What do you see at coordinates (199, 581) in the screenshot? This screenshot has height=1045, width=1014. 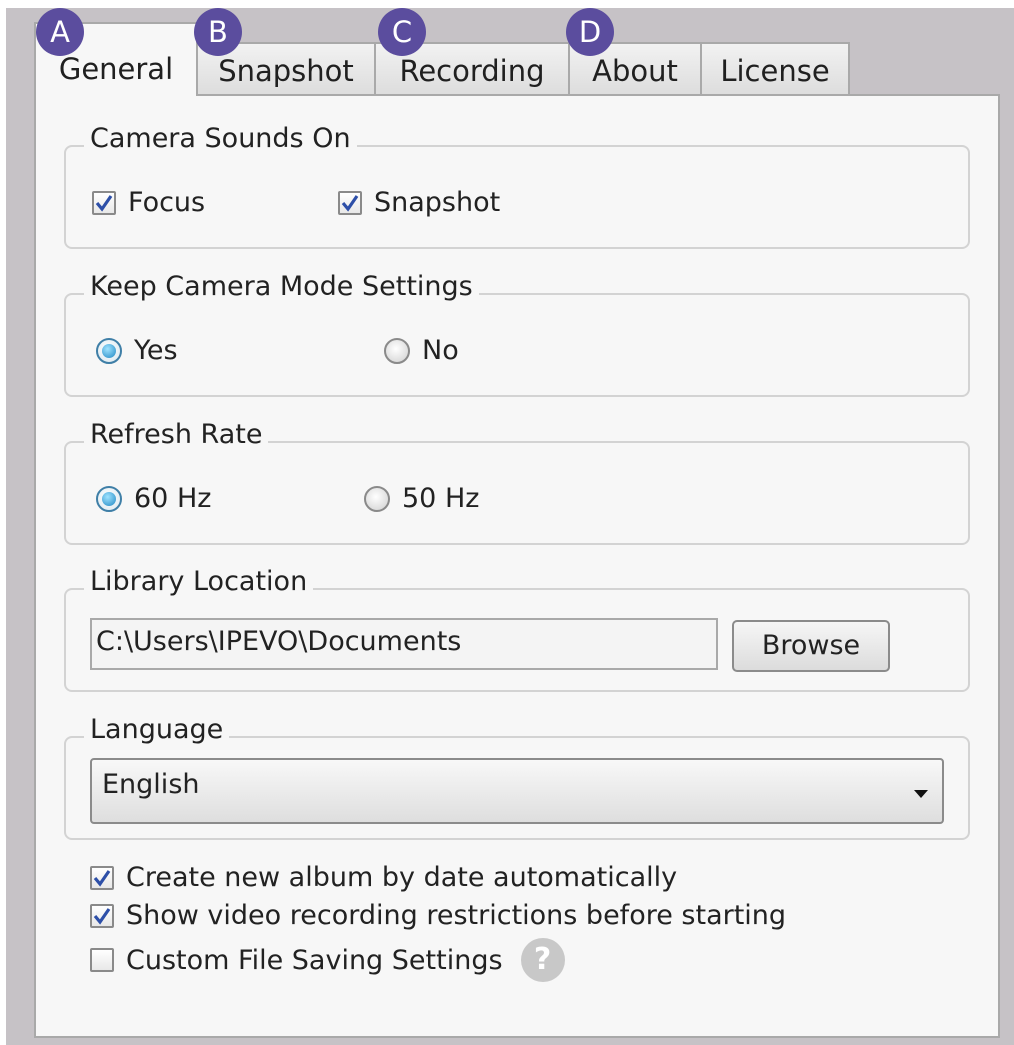 I see `library-location-title: Library Location` at bounding box center [199, 581].